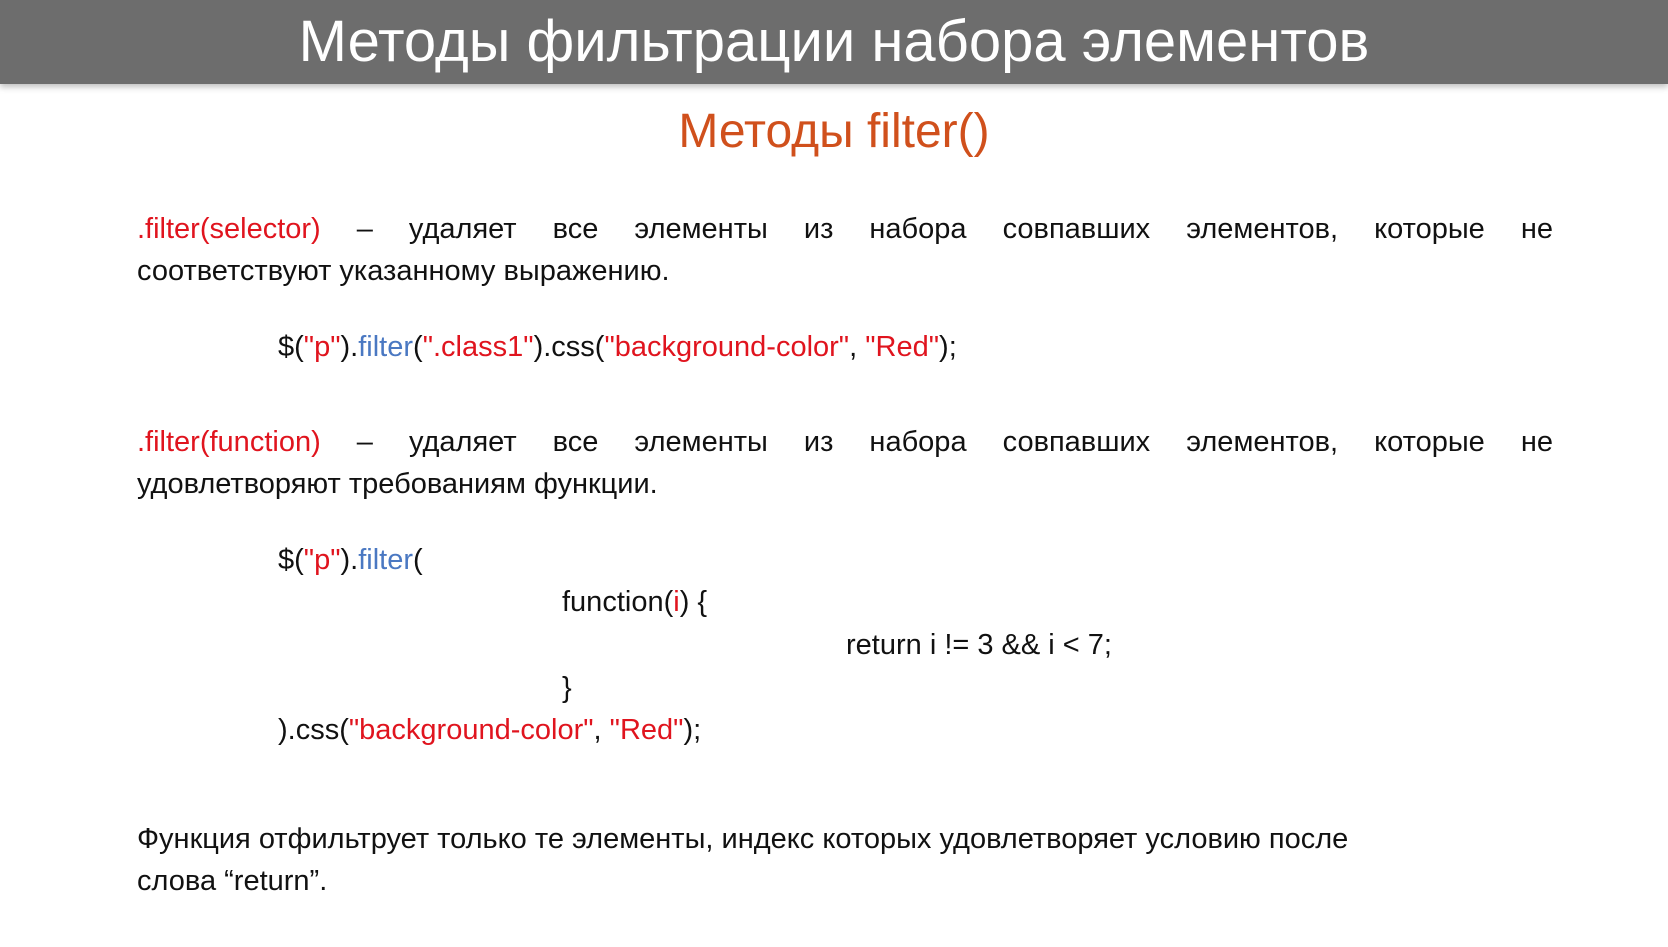 This screenshot has height=947, width=1668. I want to click on slide-subtitle: Методы filter(), so click(834, 131).